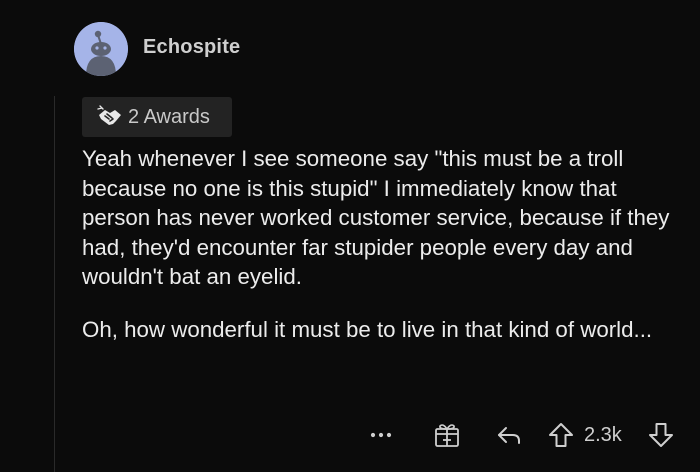  I want to click on downvote-button, so click(661, 435).